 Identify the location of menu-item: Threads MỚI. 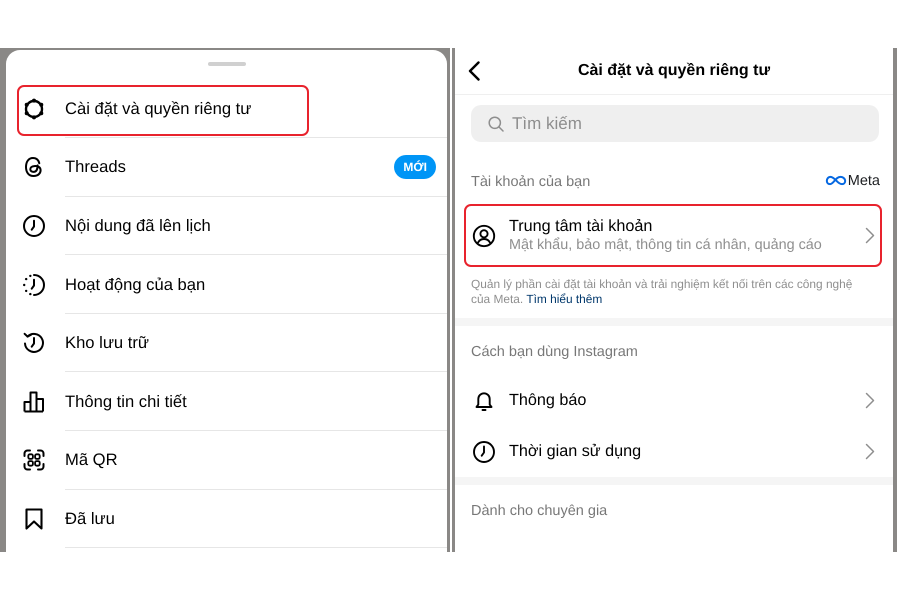
(226, 167).